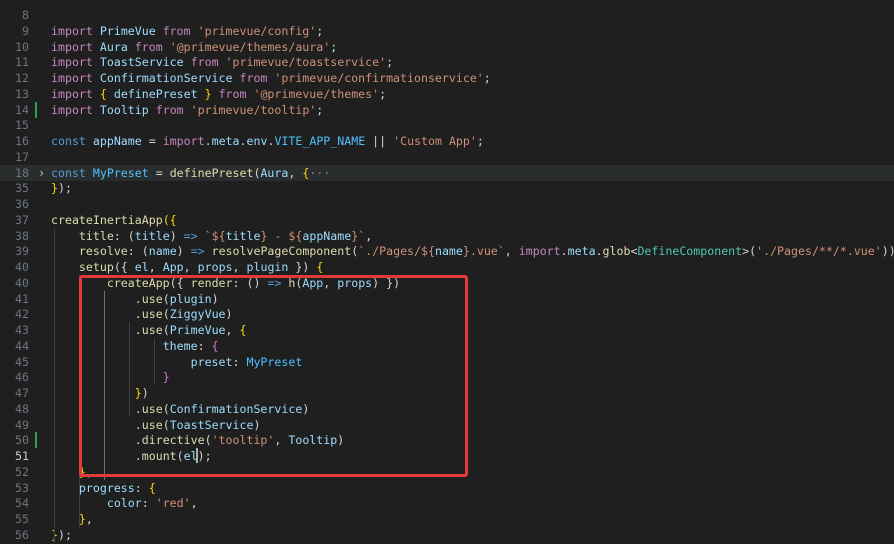 This screenshot has height=544, width=894. Describe the element at coordinates (187, 110) in the screenshot. I see `code-text: import Tooltip from 'primevue/tooltip';` at that location.